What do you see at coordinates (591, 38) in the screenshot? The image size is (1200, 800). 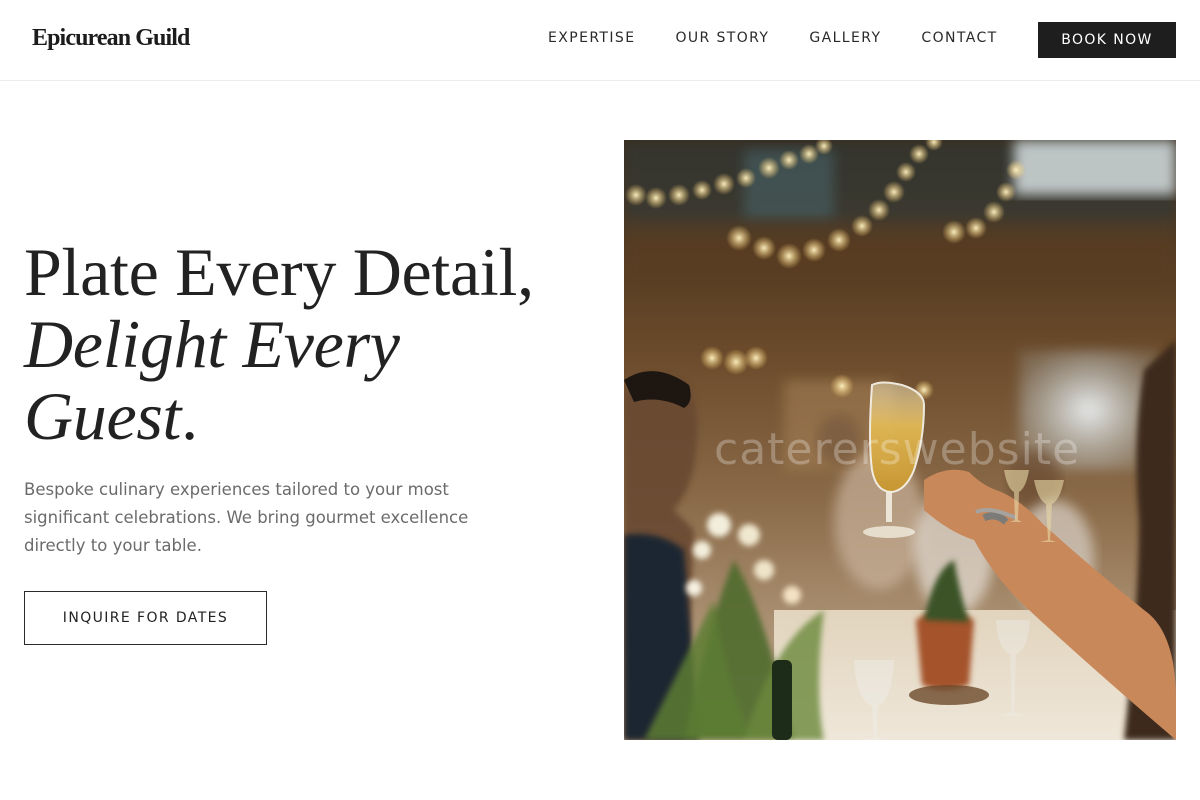 I see `nav-item-expertise: EXPERTISE` at bounding box center [591, 38].